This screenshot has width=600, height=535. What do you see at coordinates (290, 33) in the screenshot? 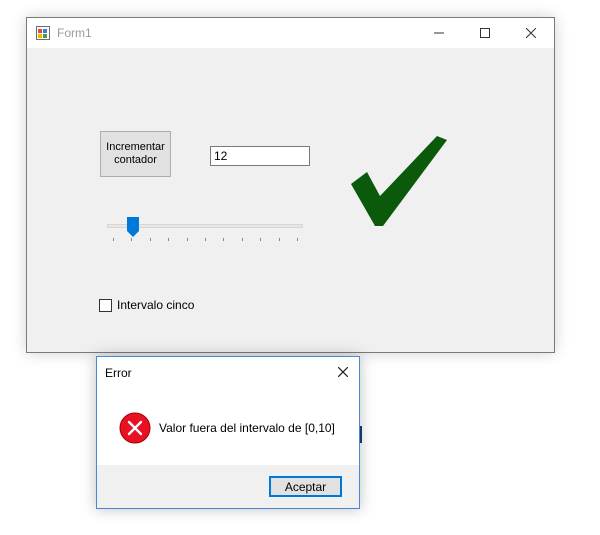
I see `title-bar: Form1` at bounding box center [290, 33].